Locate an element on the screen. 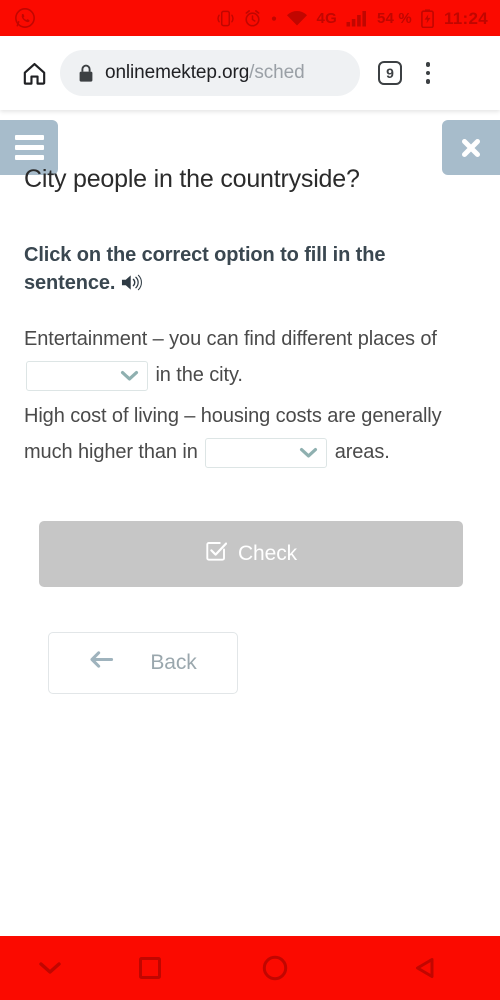 This screenshot has height=1000, width=500. checkbox-check-icon is located at coordinates (216, 554).